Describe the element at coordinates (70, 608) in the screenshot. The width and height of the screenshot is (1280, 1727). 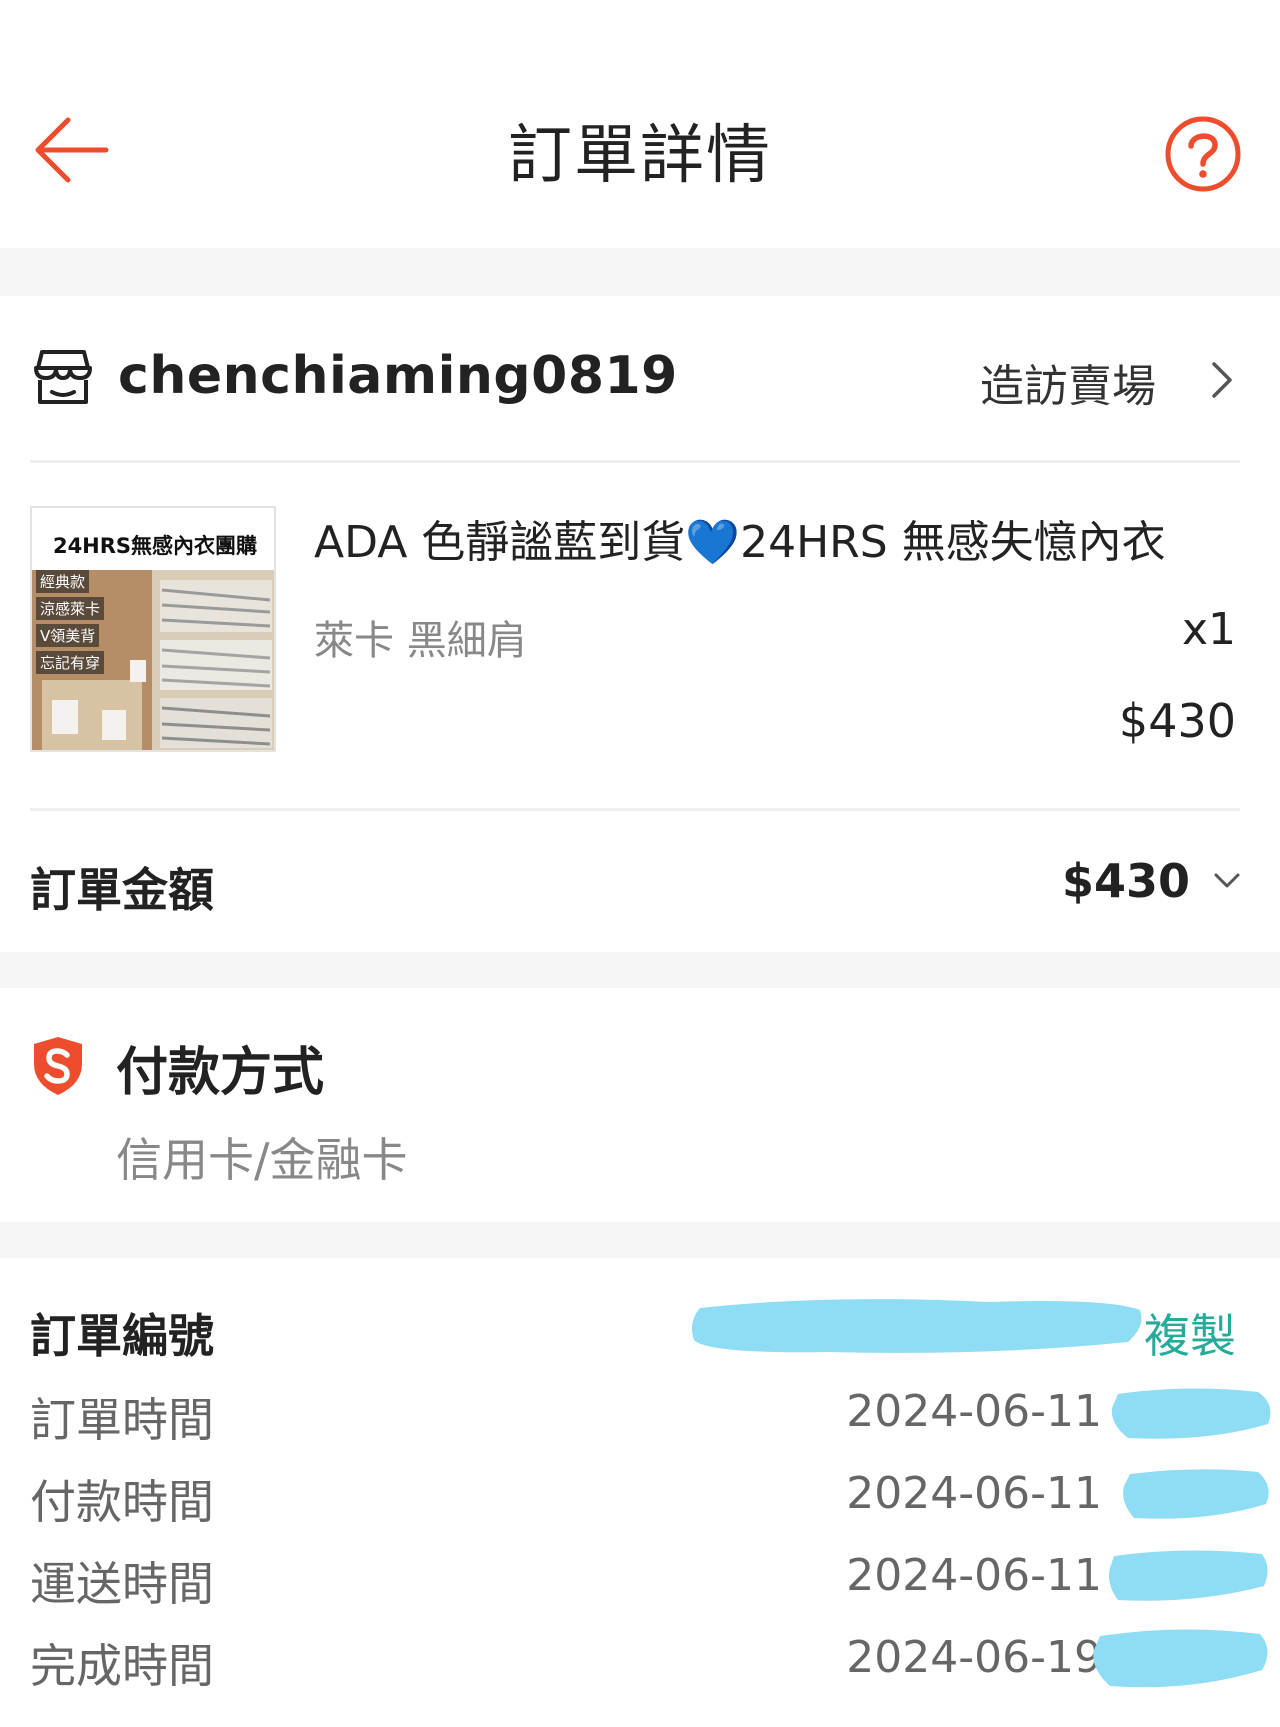
I see `thumbnail-tag: 涼感萊卡` at that location.